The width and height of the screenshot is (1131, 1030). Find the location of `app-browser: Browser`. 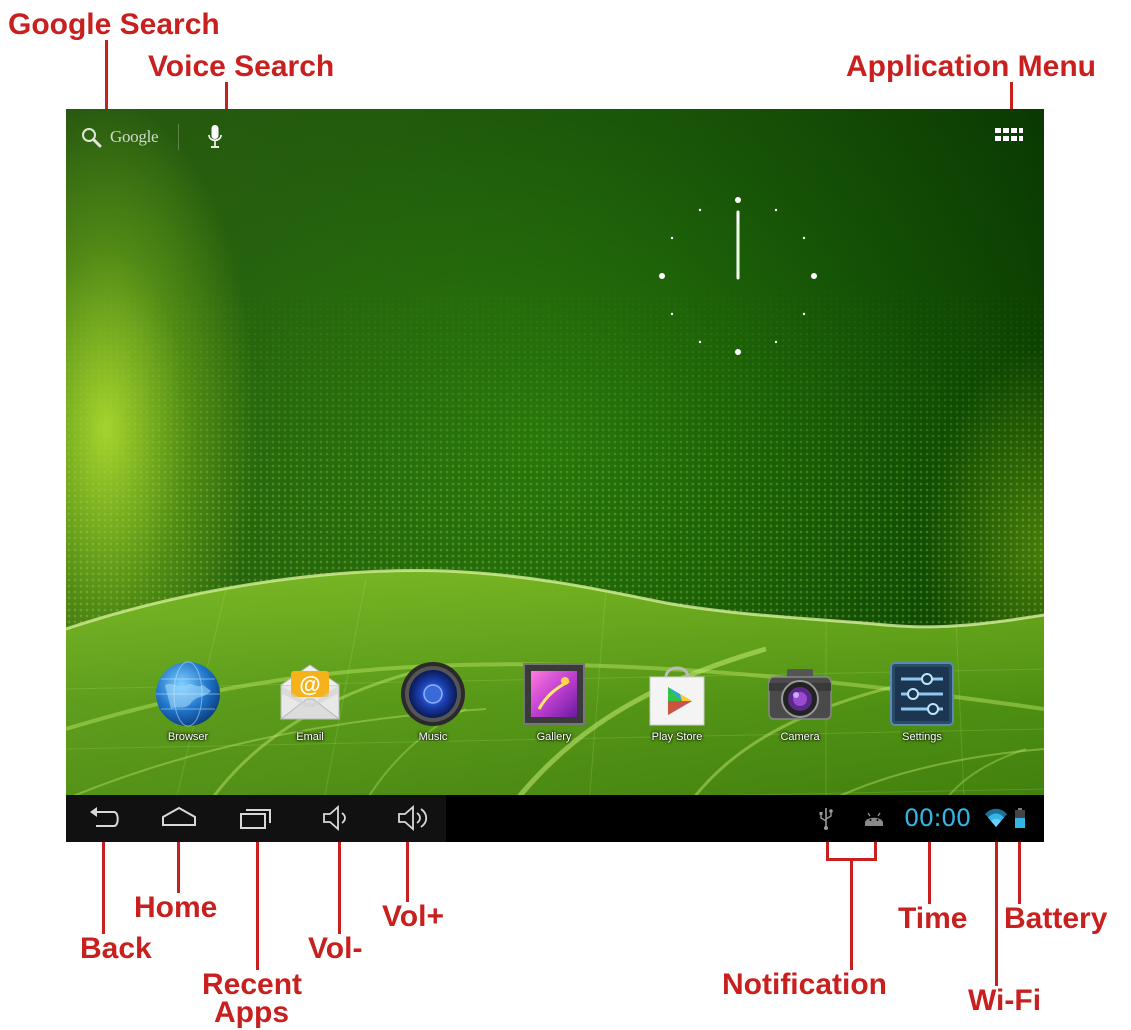

app-browser: Browser is located at coordinates (188, 701).